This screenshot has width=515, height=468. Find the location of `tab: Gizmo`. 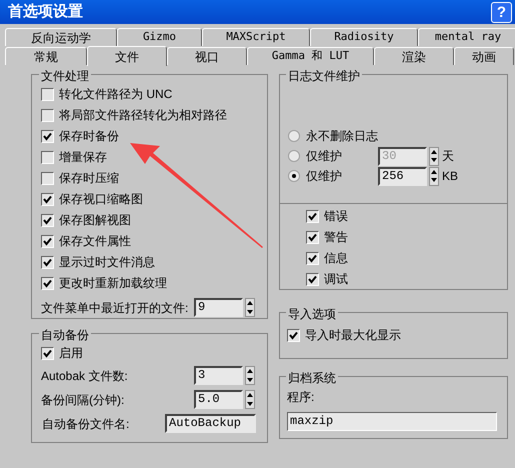

tab: Gizmo is located at coordinates (159, 37).